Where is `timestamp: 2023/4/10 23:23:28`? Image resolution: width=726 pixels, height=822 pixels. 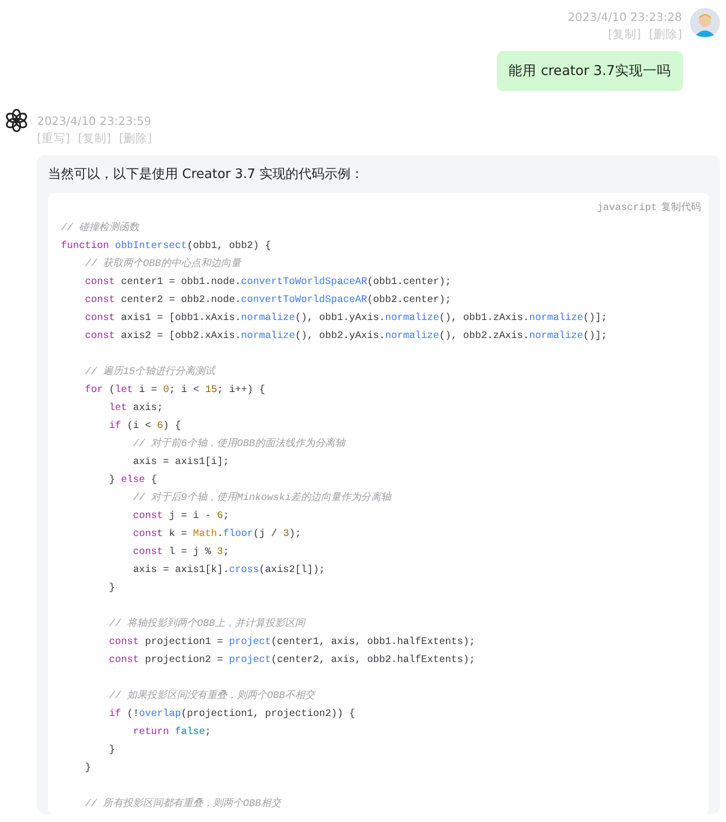 timestamp: 2023/4/10 23:23:28 is located at coordinates (625, 17).